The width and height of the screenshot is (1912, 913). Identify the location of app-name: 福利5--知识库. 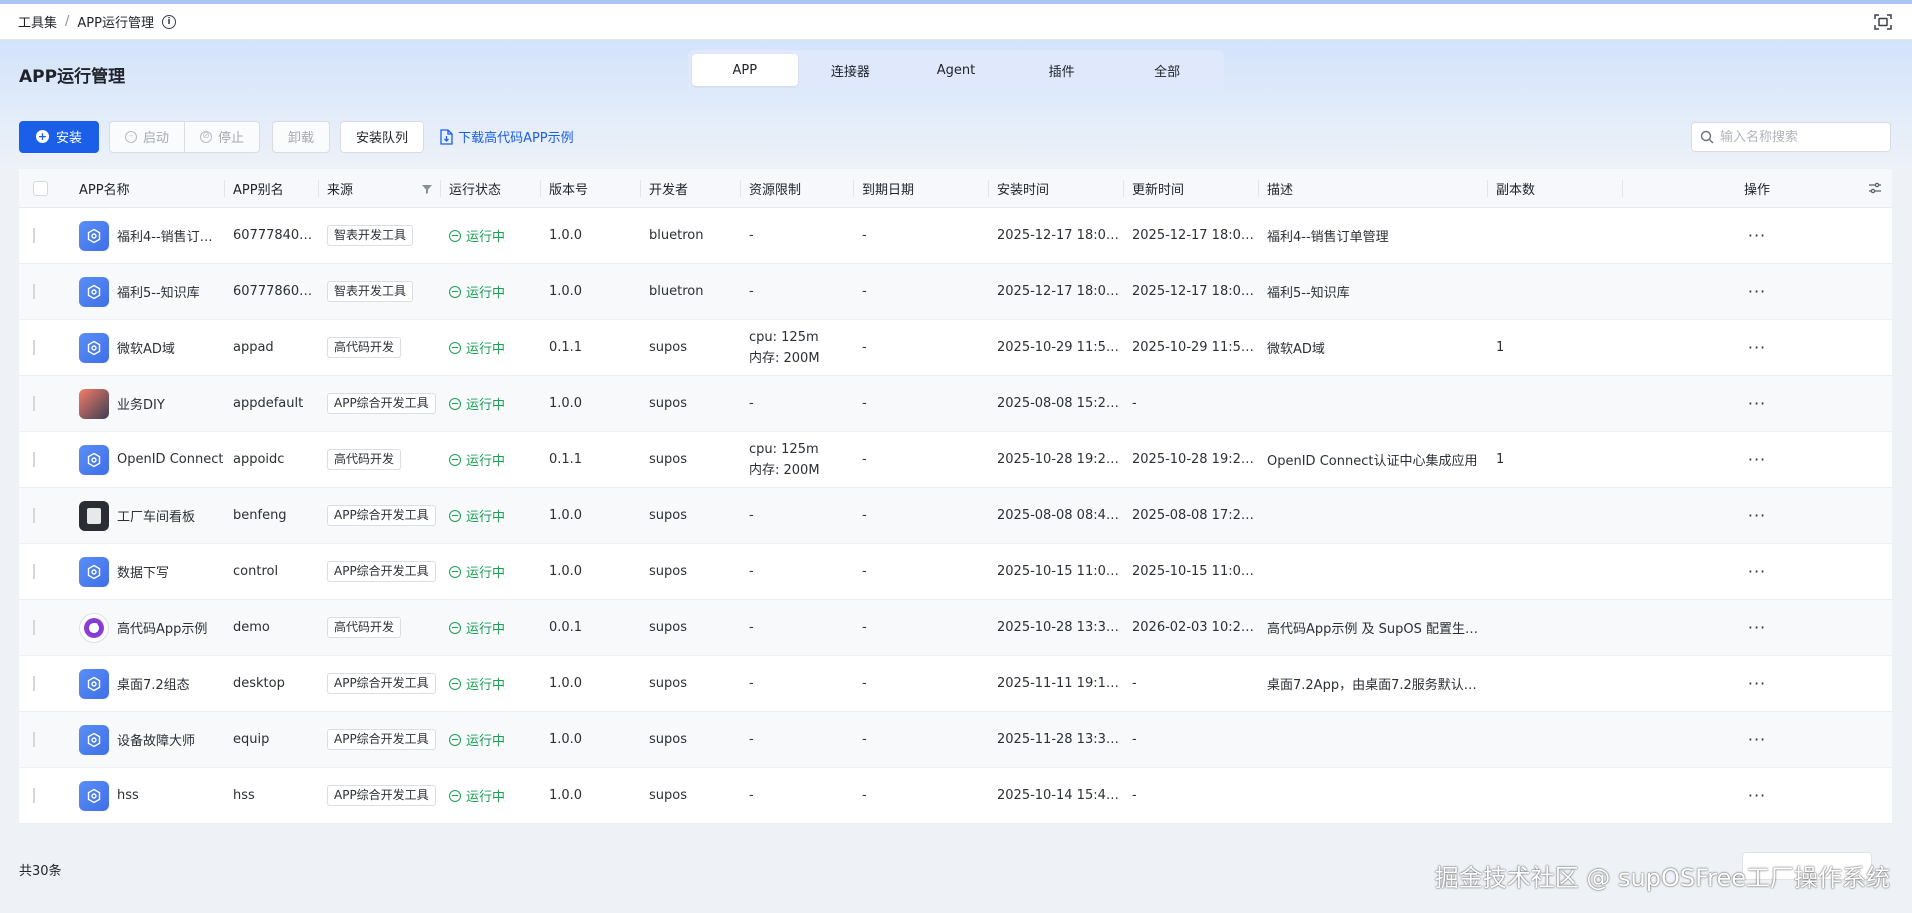
(158, 291).